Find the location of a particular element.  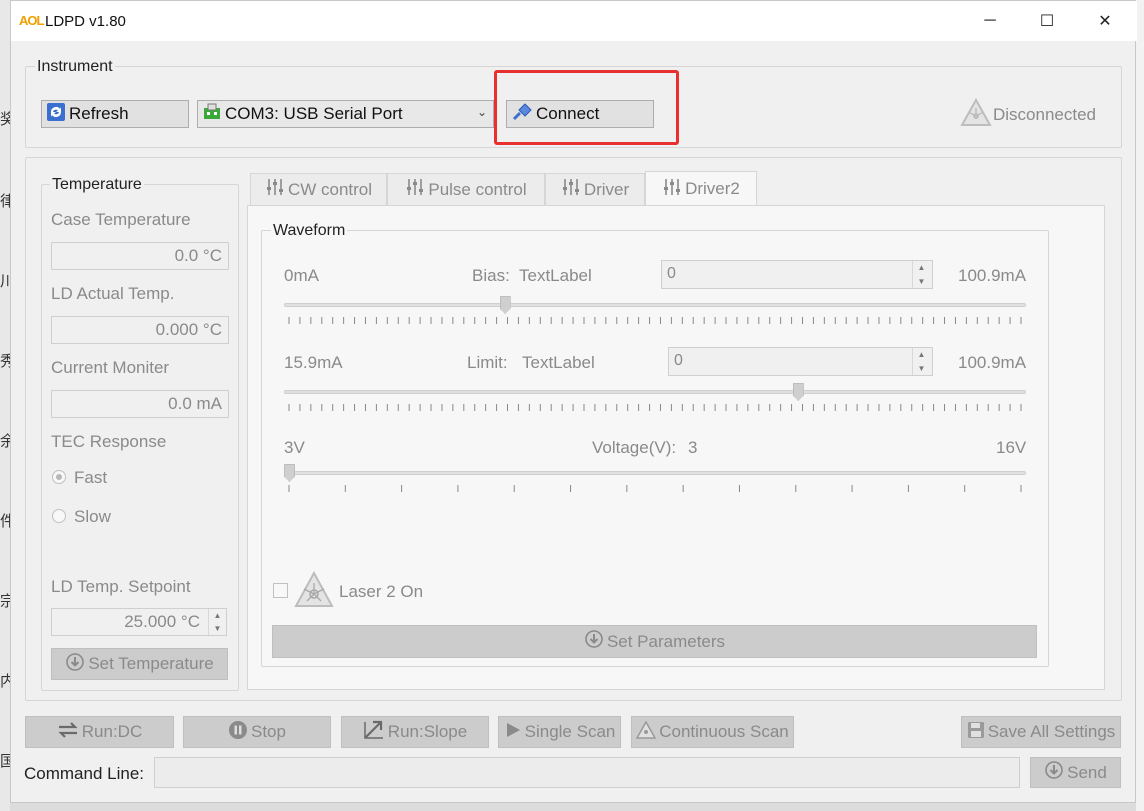

port-select: COM3: USB Serial Port ⌄ is located at coordinates (345, 114).